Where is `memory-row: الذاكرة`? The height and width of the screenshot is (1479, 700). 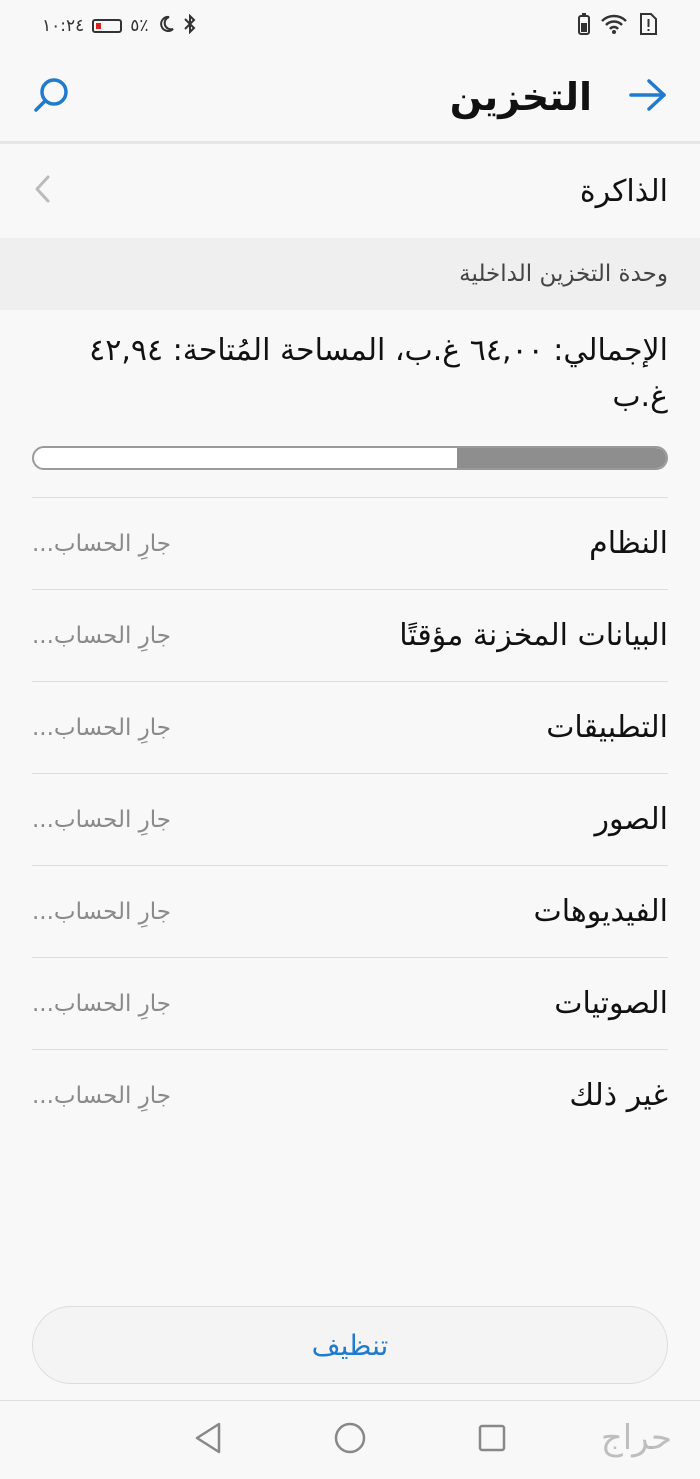
memory-row: الذاكرة is located at coordinates (350, 191).